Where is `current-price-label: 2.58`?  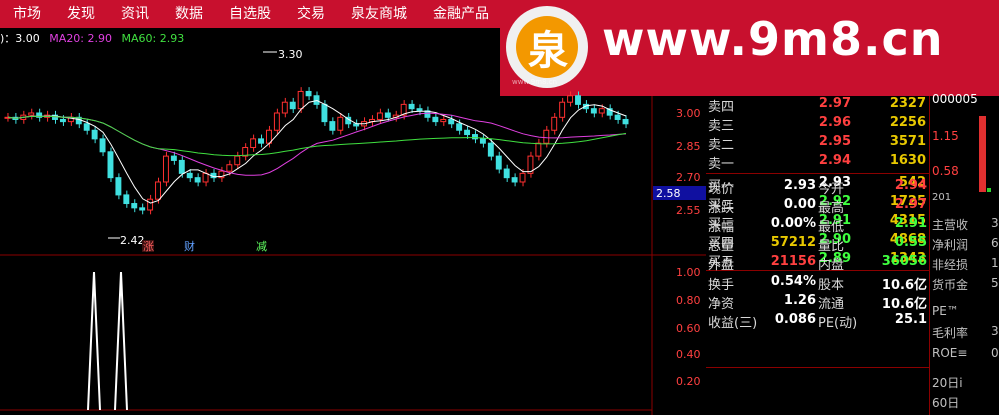
current-price-label: 2.58 is located at coordinates (668, 193).